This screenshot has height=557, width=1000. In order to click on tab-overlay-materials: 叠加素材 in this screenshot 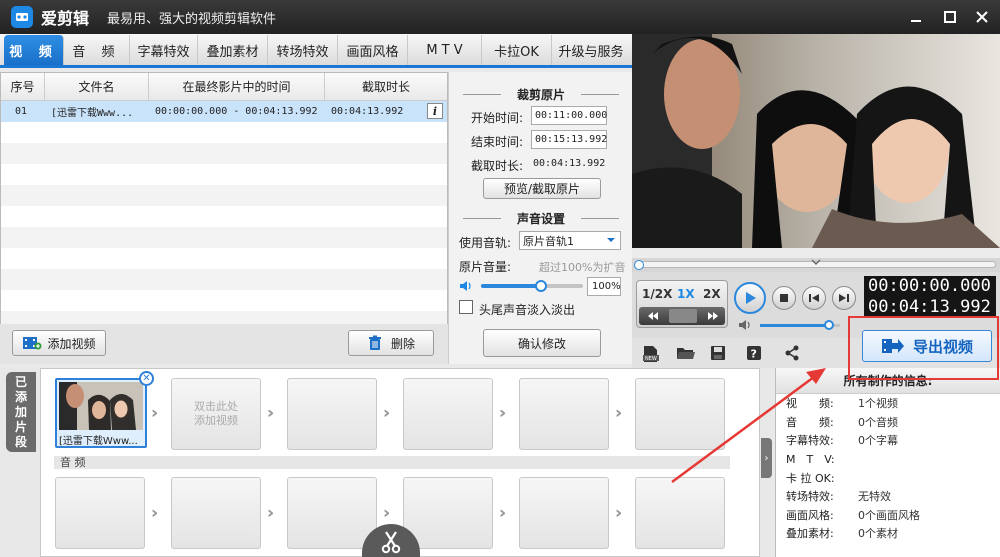, I will do `click(233, 50)`.